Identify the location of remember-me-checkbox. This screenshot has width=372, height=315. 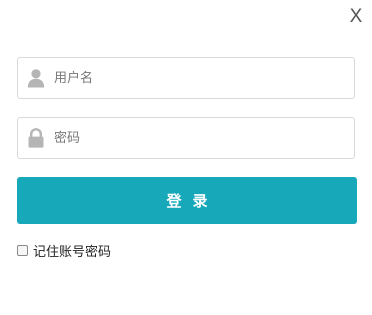
(22, 250).